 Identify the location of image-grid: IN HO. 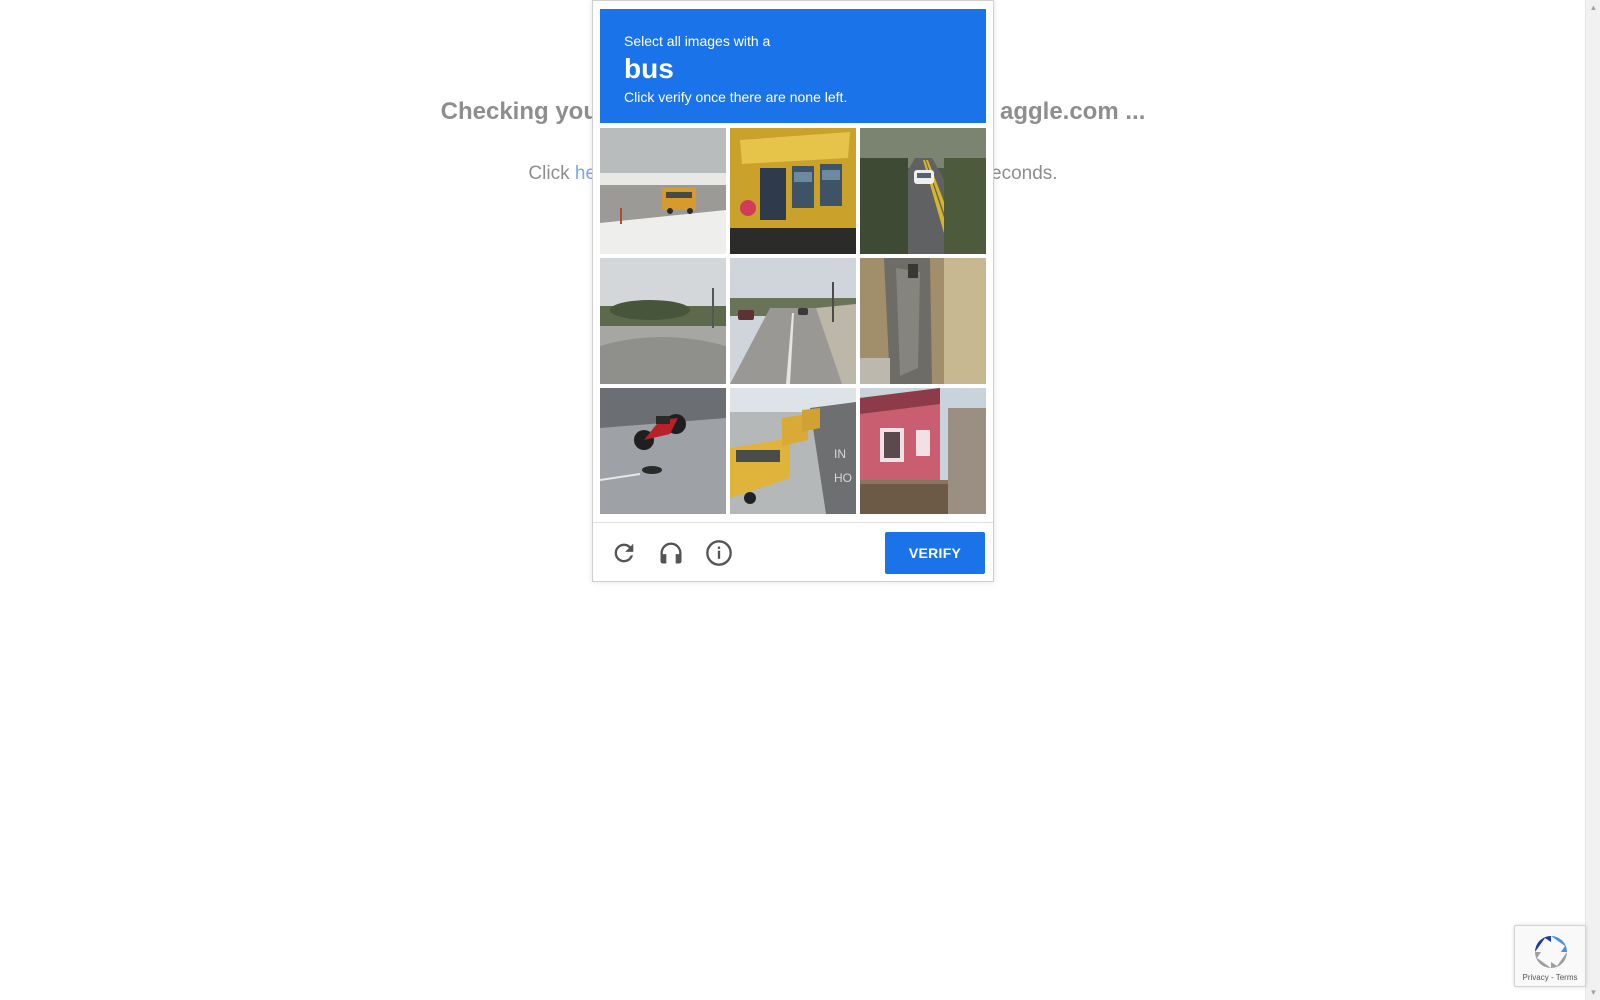
(793, 321).